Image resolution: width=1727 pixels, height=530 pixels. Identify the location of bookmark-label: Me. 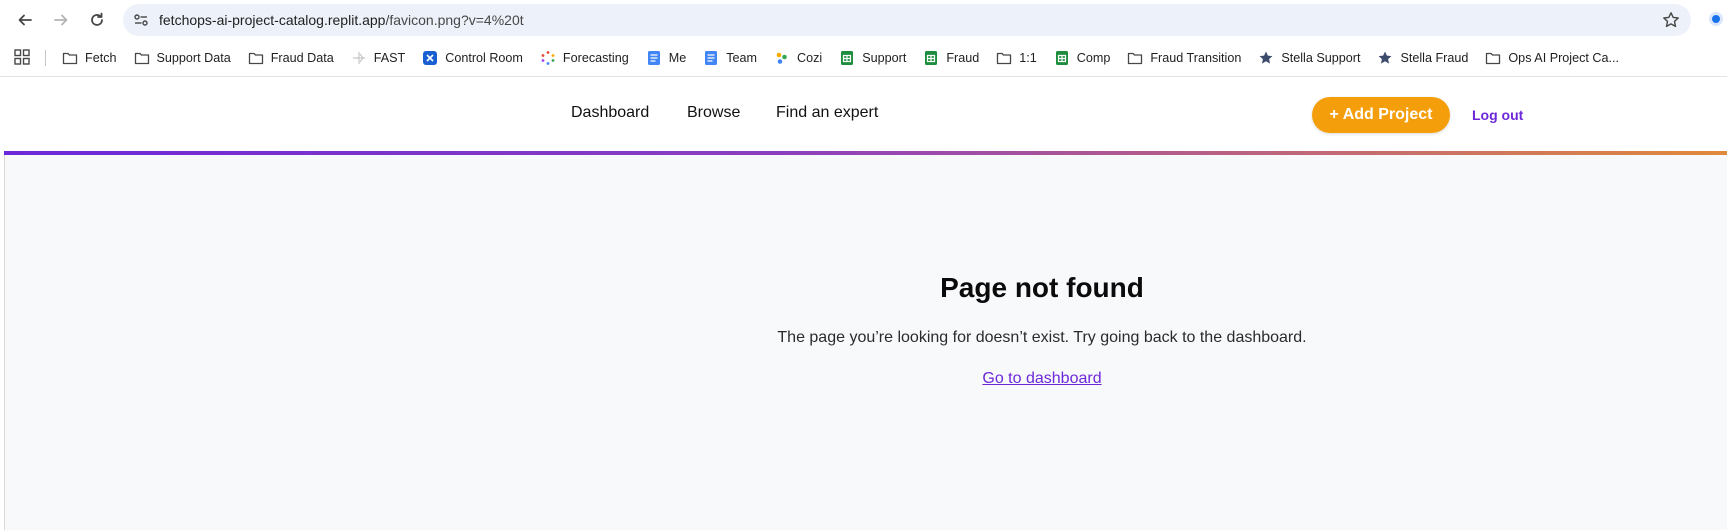
(677, 58).